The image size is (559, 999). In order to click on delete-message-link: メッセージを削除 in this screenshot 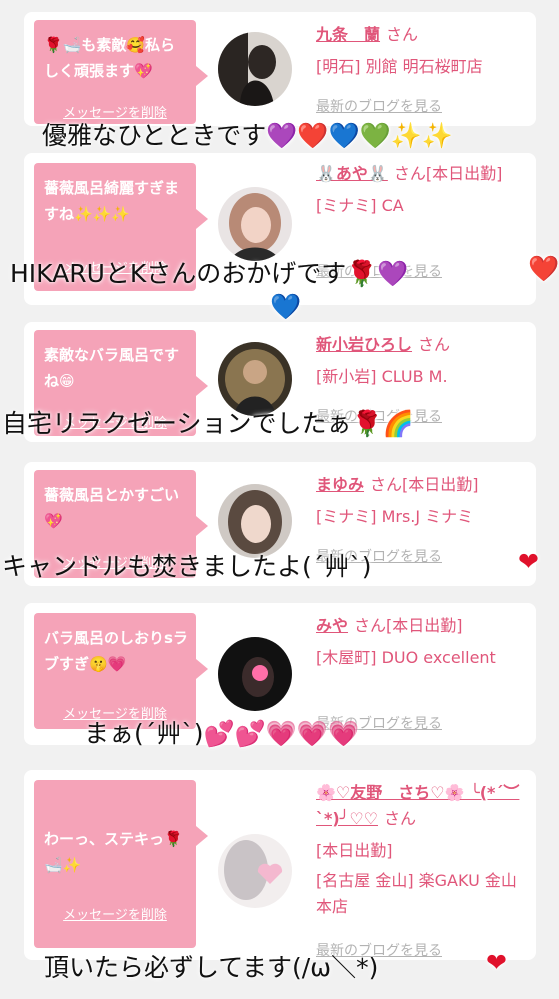, I will do `click(115, 913)`.